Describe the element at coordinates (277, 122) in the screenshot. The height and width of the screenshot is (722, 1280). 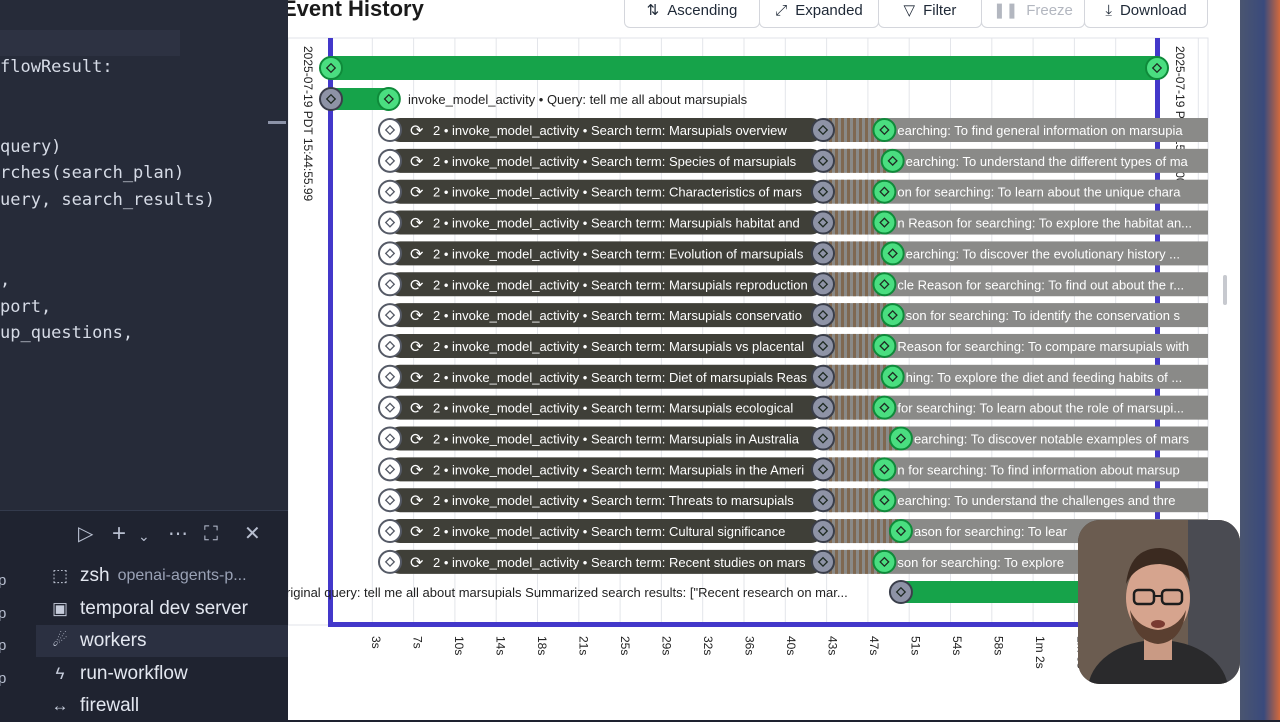
I see `editor-scroll-marker` at that location.